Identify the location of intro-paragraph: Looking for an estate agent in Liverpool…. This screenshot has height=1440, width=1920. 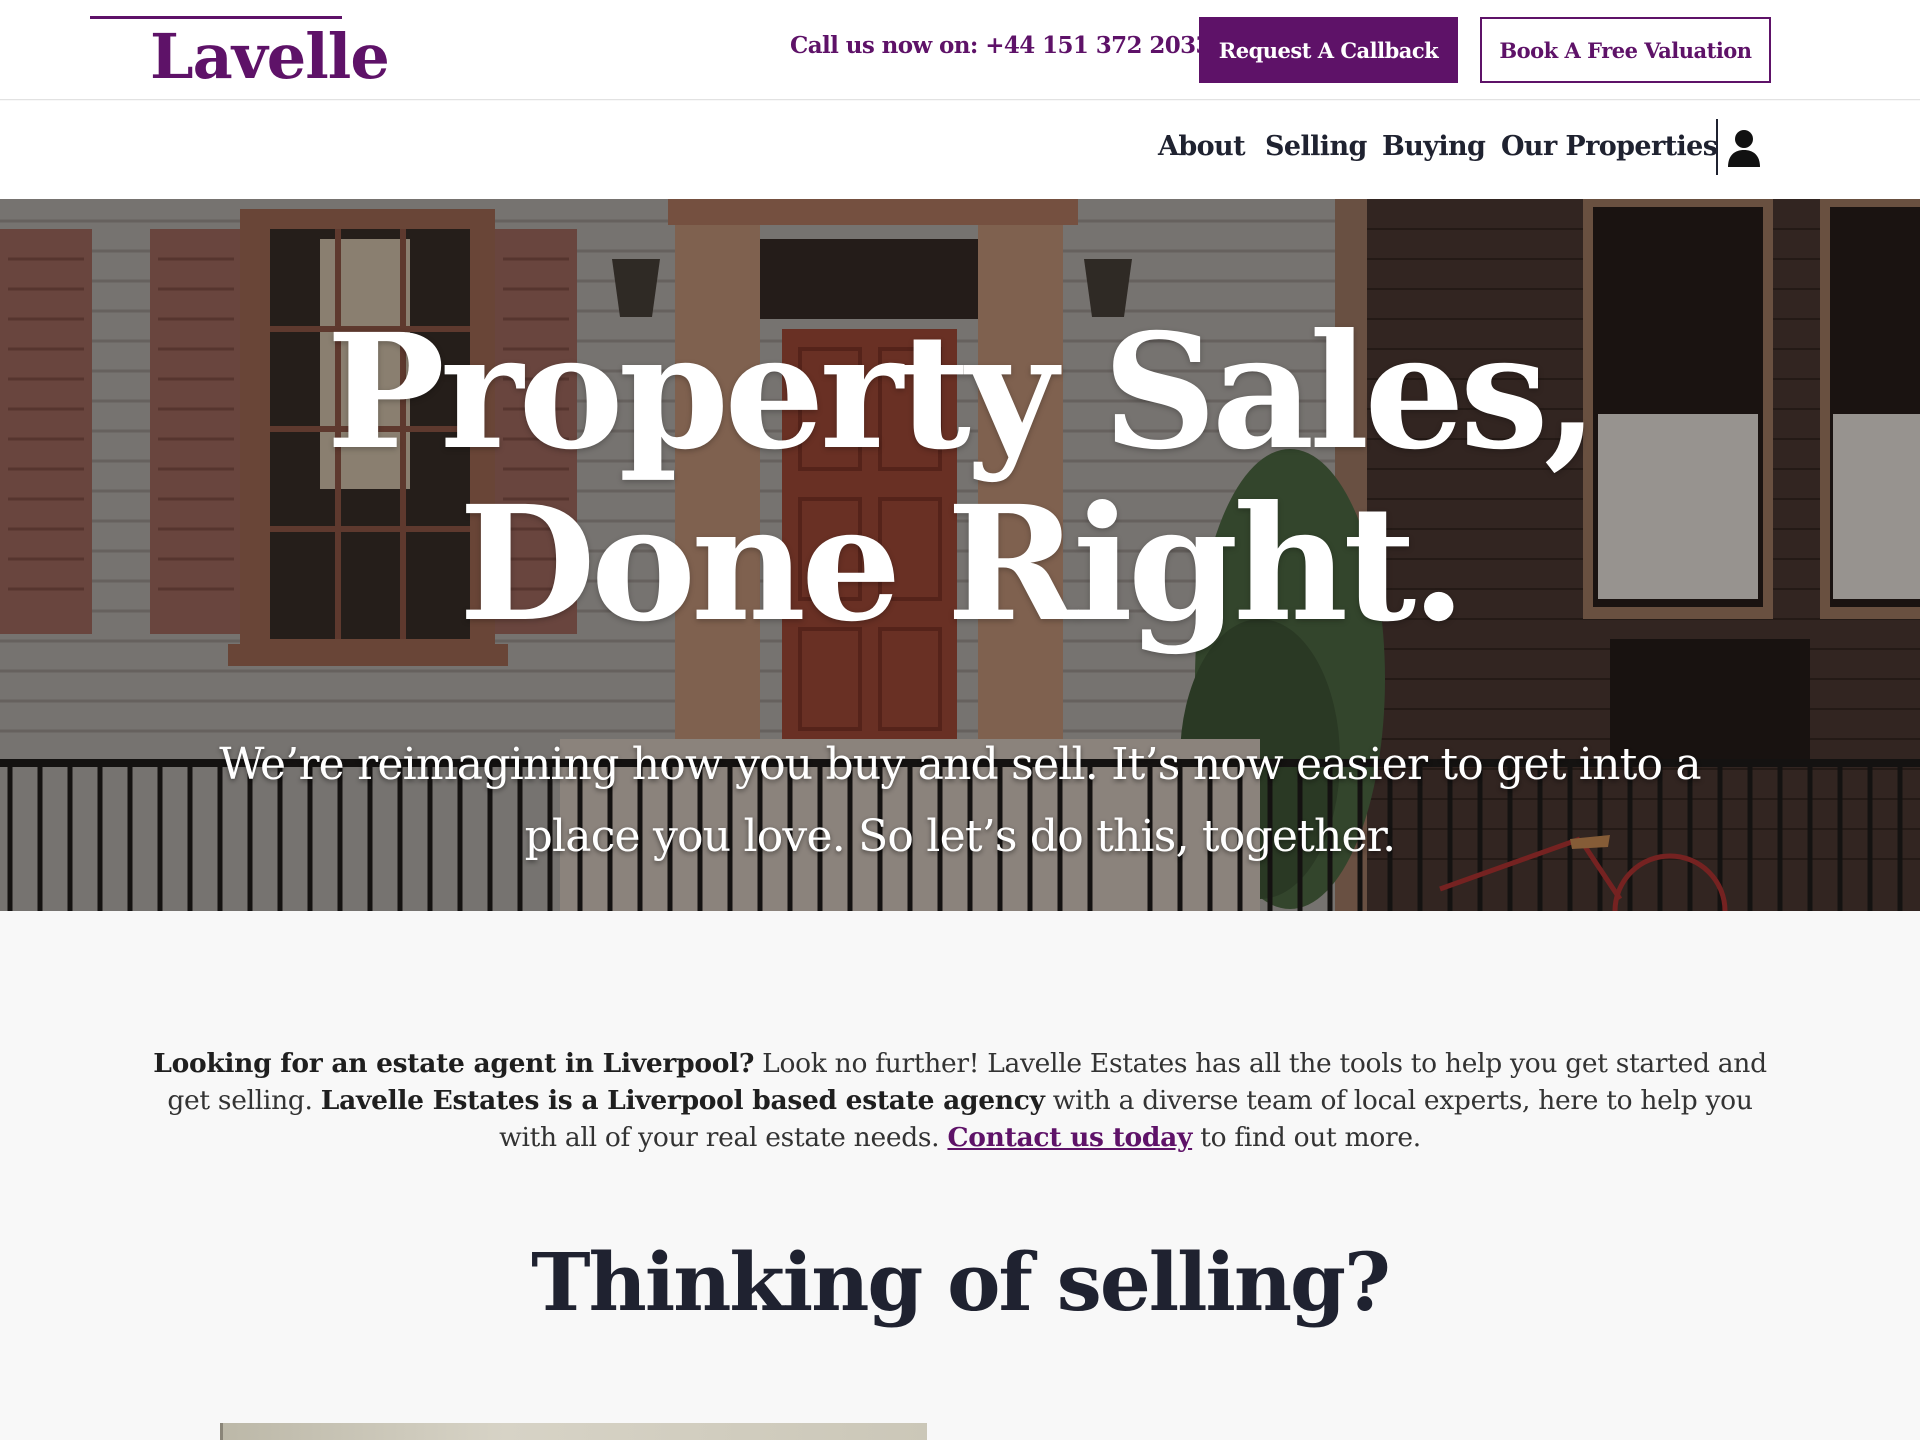
(960, 1100).